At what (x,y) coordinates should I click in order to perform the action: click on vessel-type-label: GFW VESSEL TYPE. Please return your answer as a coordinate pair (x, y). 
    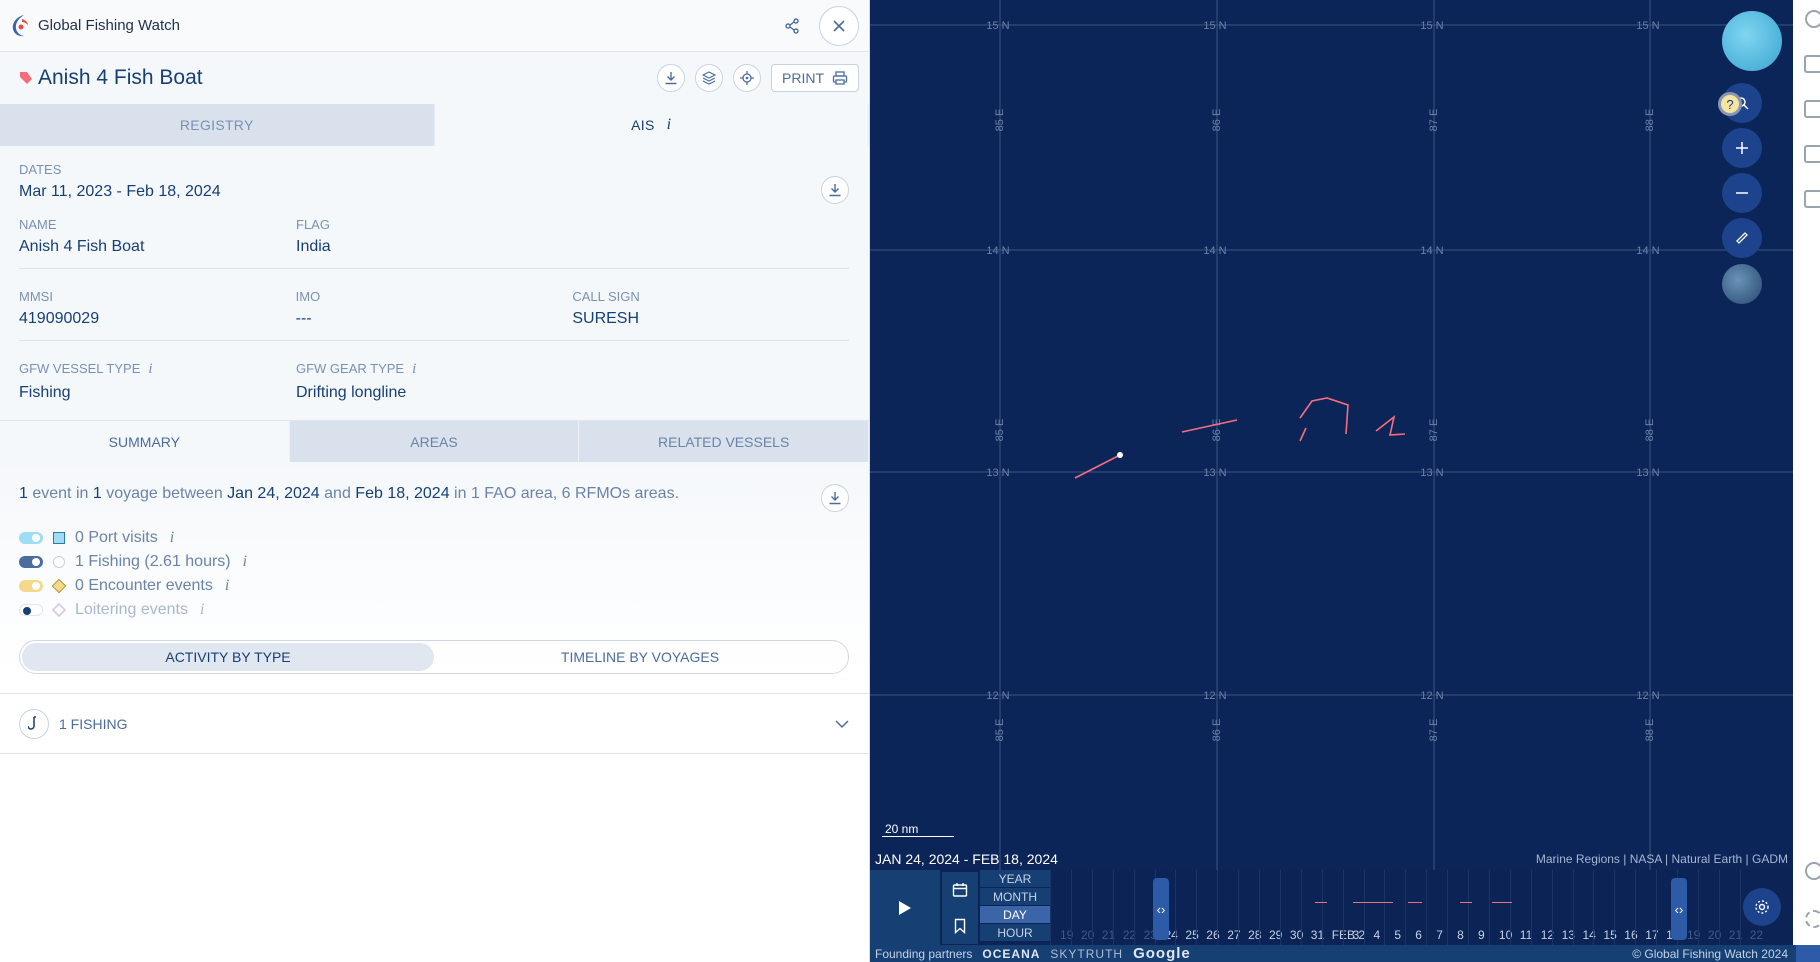
    Looking at the image, I should click on (80, 368).